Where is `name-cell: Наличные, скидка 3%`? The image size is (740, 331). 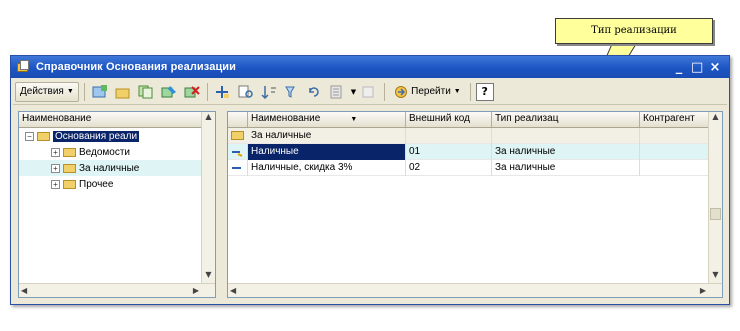 name-cell: Наличные, скидка 3% is located at coordinates (327, 167).